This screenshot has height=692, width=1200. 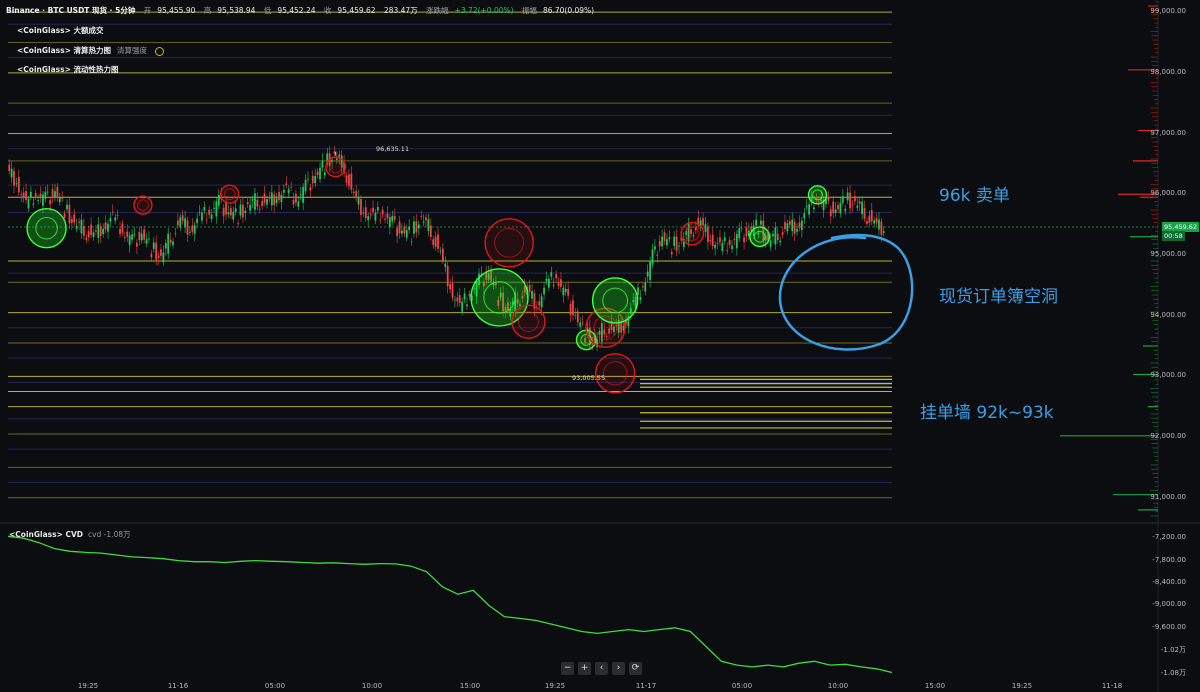 What do you see at coordinates (568, 10) in the screenshot?
I see `amplitude-value: 86.70(0.09%)` at bounding box center [568, 10].